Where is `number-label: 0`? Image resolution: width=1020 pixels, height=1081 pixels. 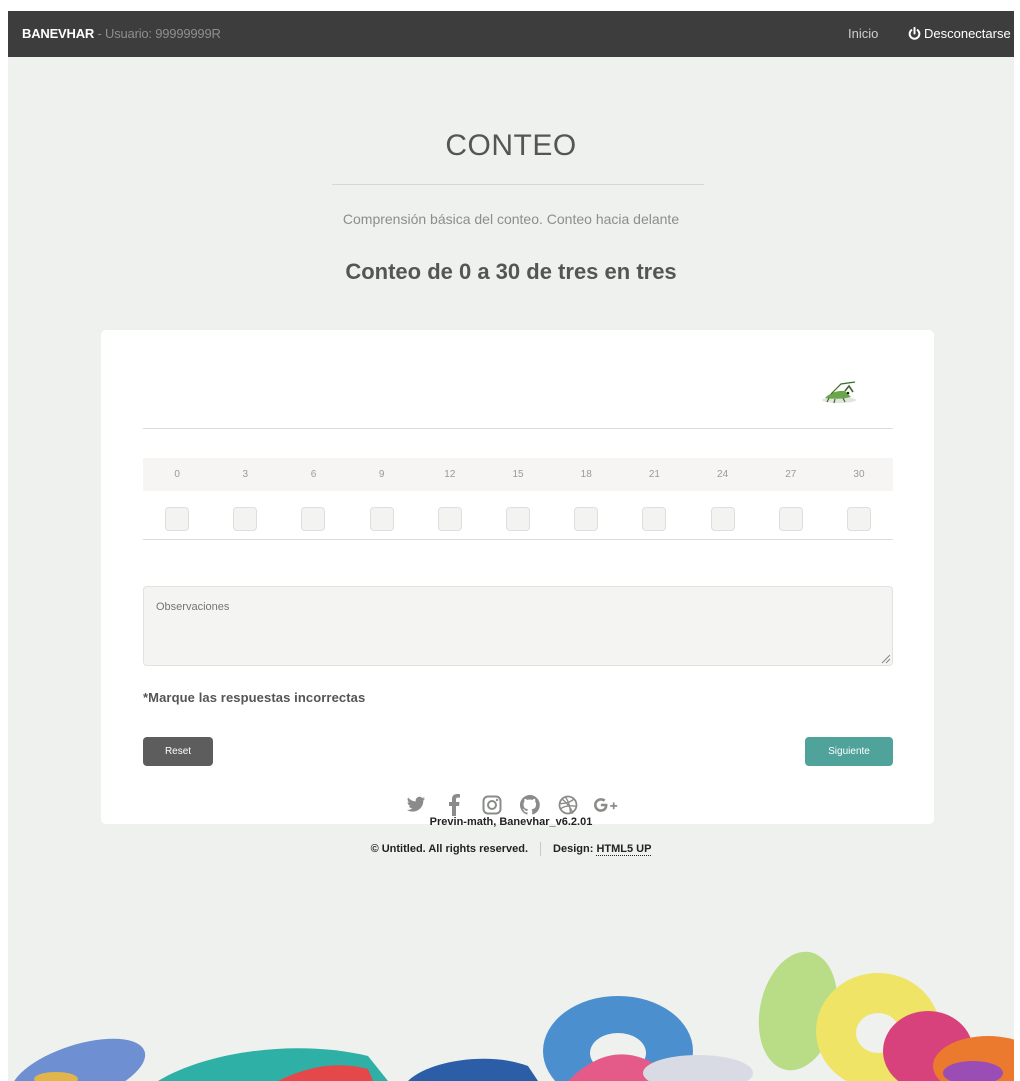
number-label: 0 is located at coordinates (177, 474).